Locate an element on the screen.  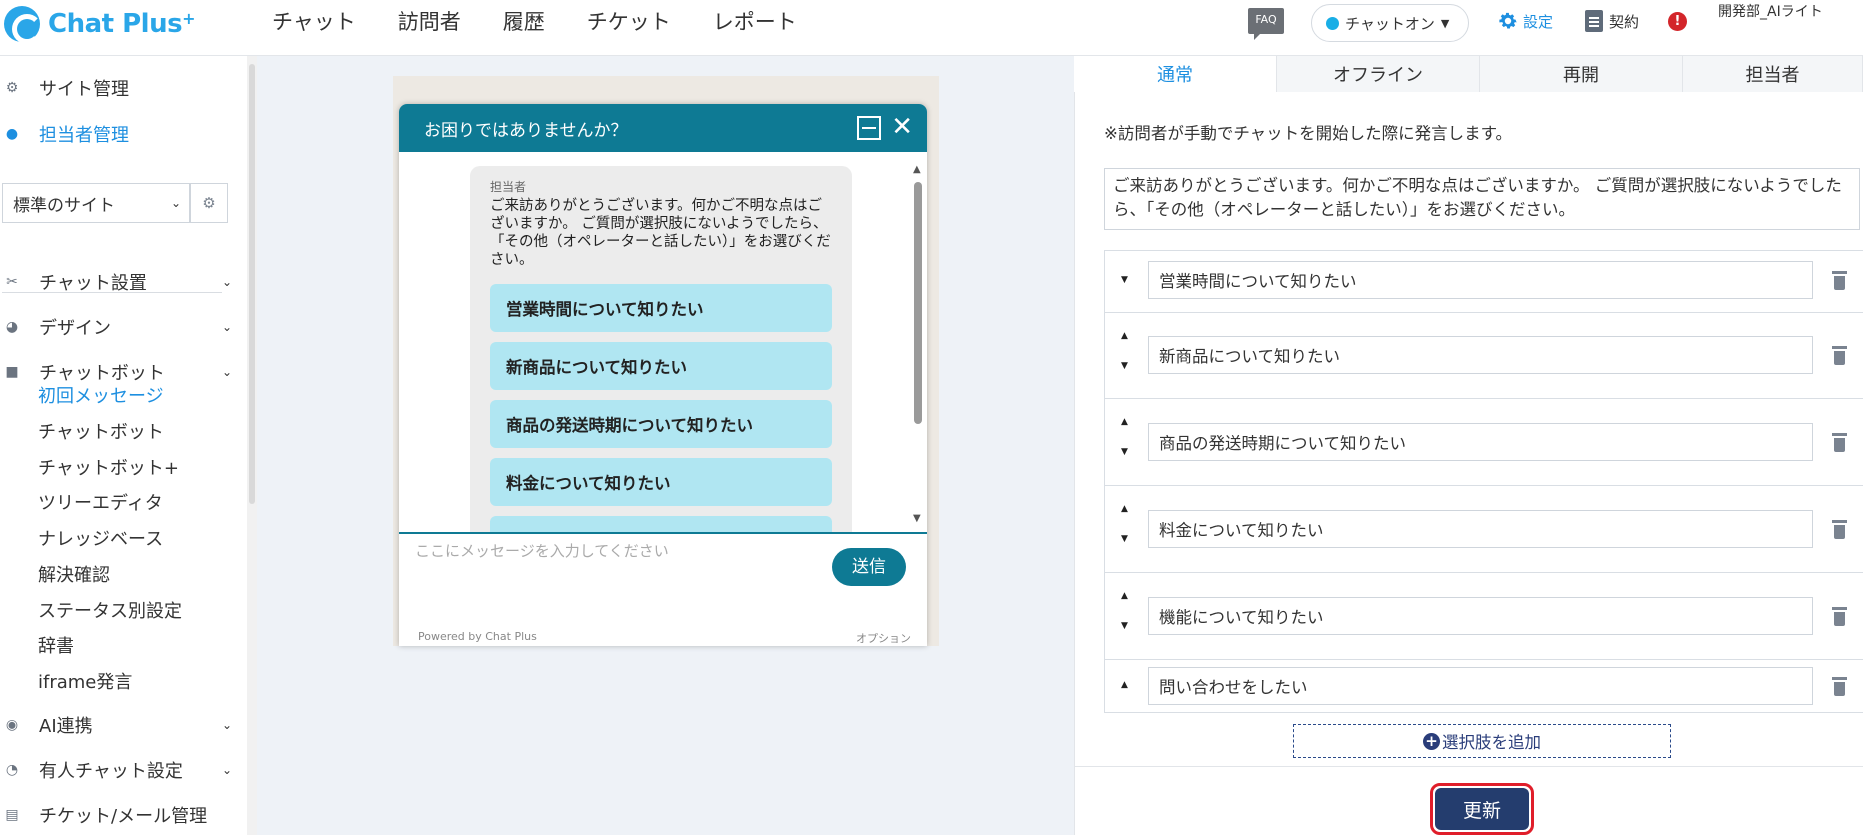
sidebar-sub-status-settings: ステータス別設定 is located at coordinates (110, 610).